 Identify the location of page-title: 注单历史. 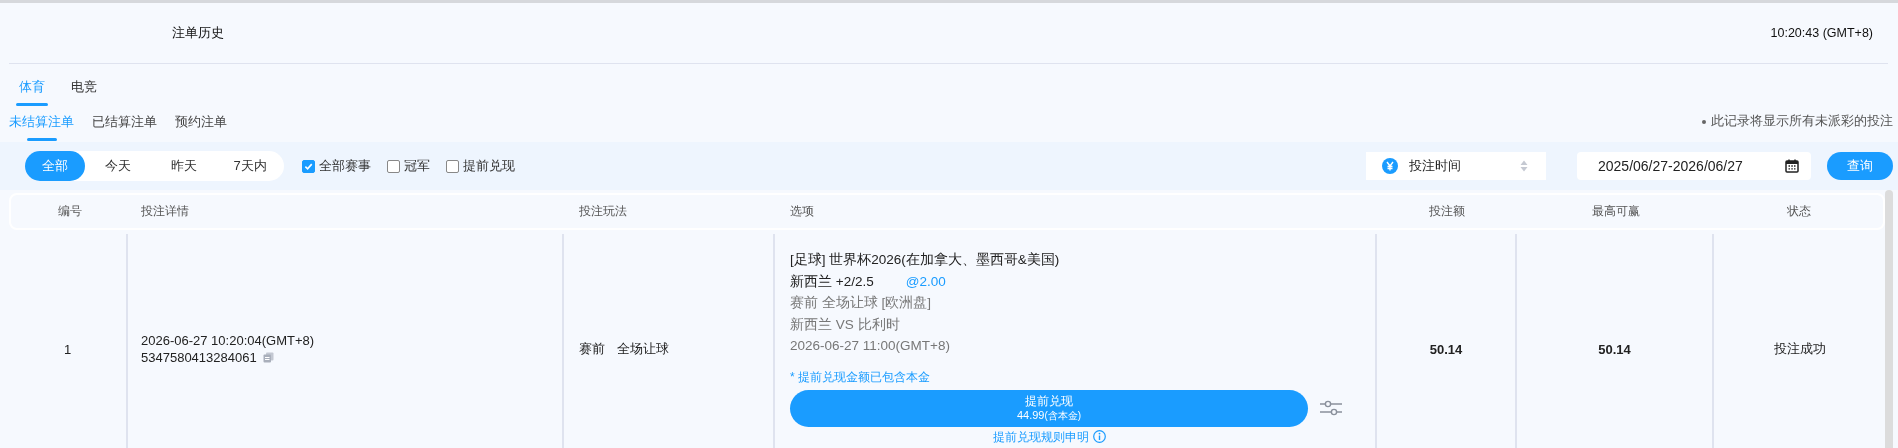
(198, 33).